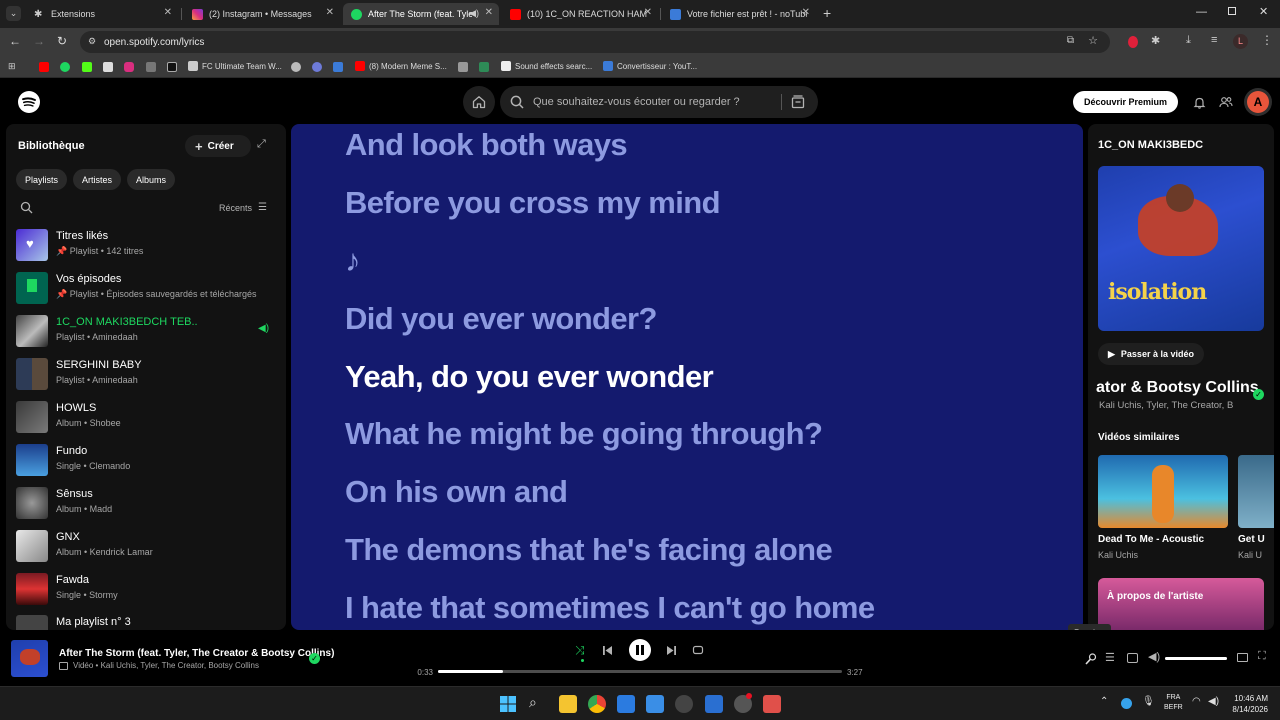  Describe the element at coordinates (338, 67) in the screenshot. I see `notube-bookmark-icon` at that location.